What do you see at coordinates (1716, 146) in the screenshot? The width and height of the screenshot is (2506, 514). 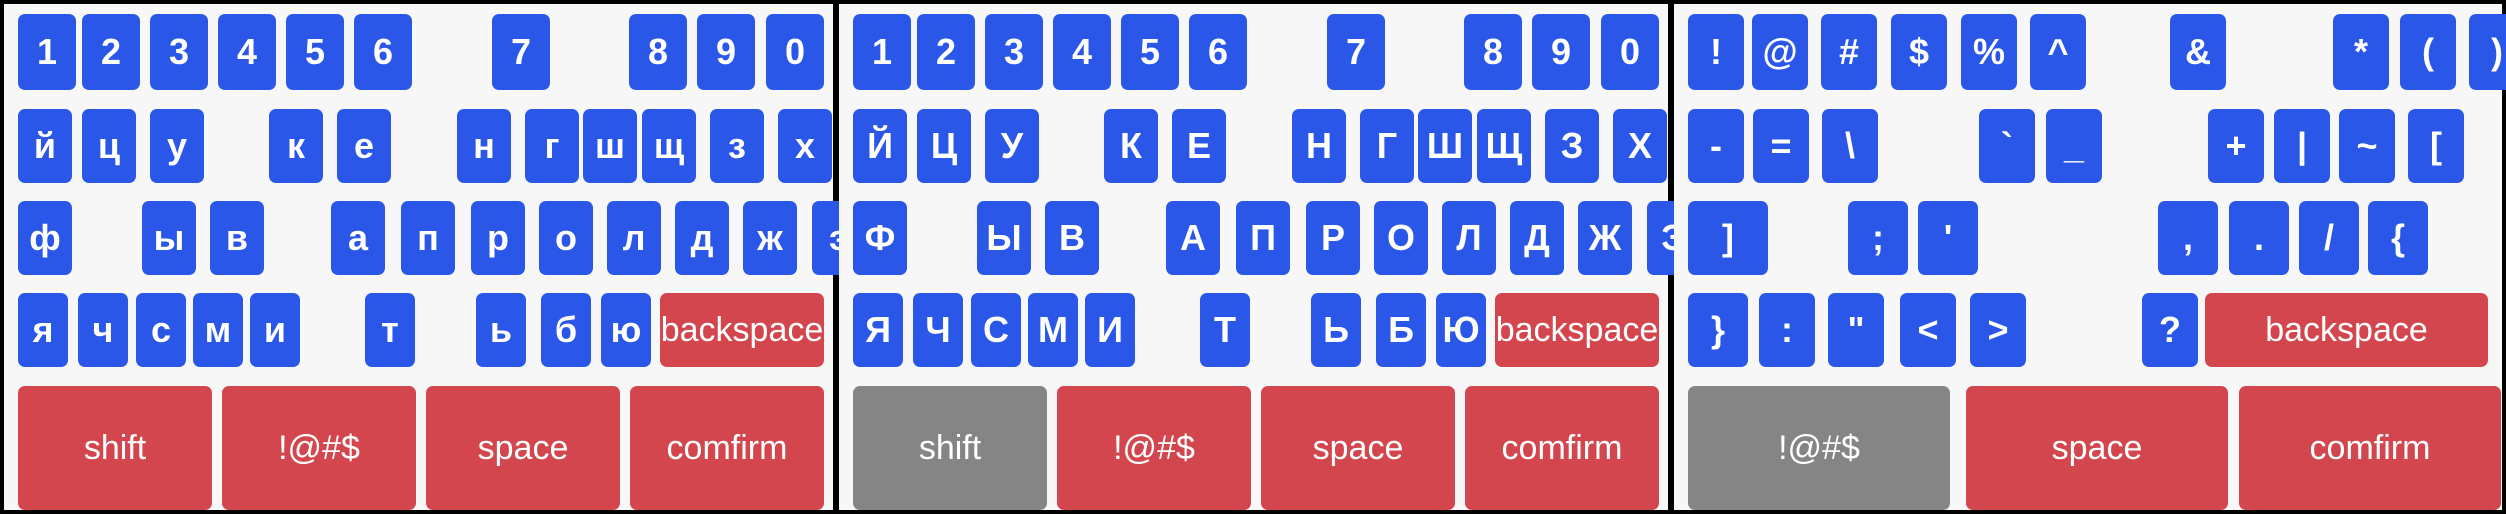 I see `key-minus: -` at bounding box center [1716, 146].